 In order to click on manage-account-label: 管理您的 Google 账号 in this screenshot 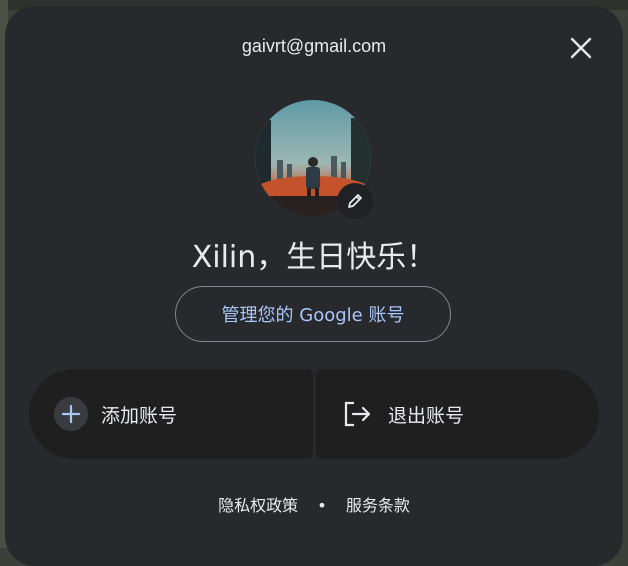, I will do `click(313, 315)`.